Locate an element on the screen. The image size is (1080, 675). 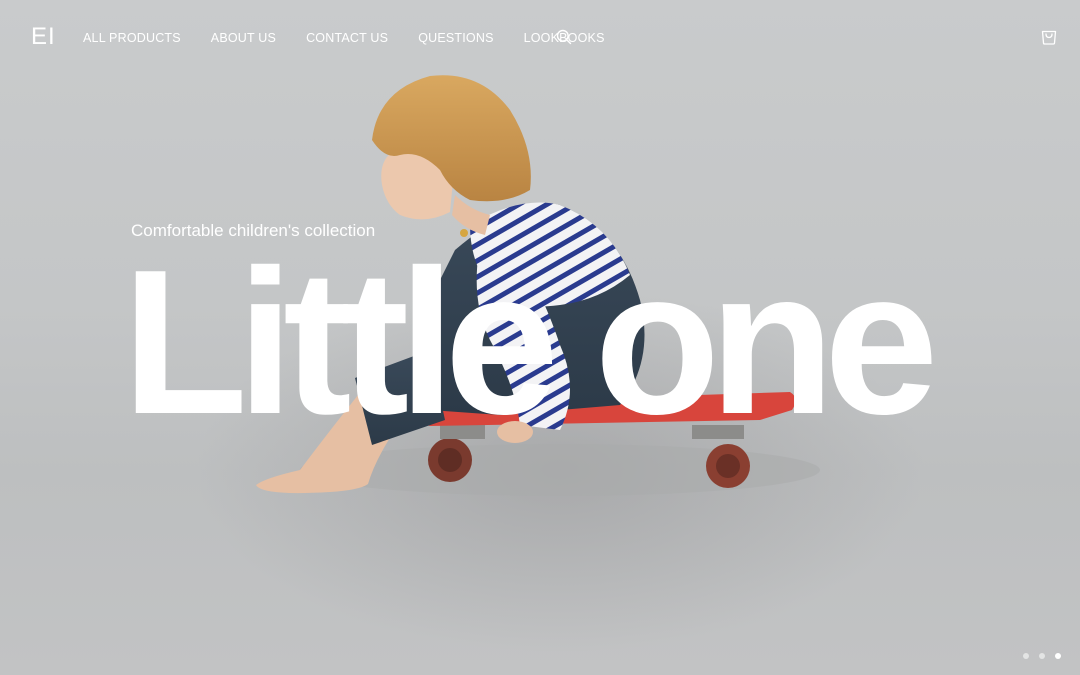
brand-logo: EI is located at coordinates (43, 37).